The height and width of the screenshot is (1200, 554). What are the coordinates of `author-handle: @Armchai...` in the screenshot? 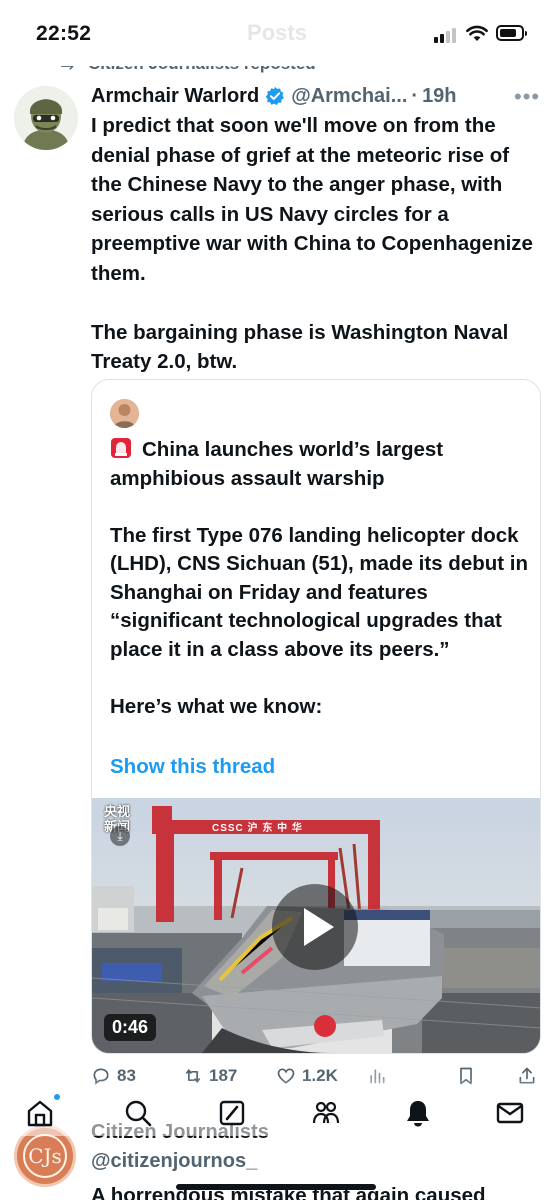 It's located at (349, 96).